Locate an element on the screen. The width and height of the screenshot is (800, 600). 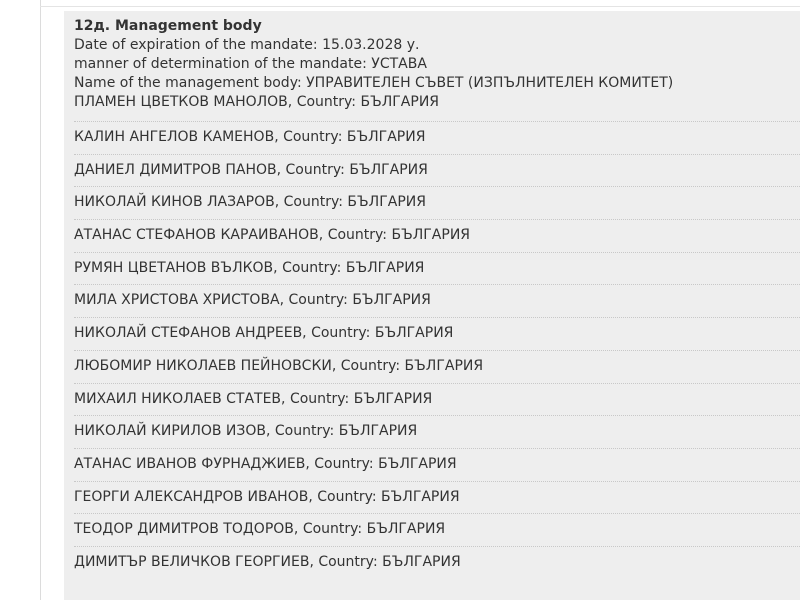
member-name: МИХАИЛ НИКОЛАЕВ СТАТЕВ is located at coordinates (178, 398).